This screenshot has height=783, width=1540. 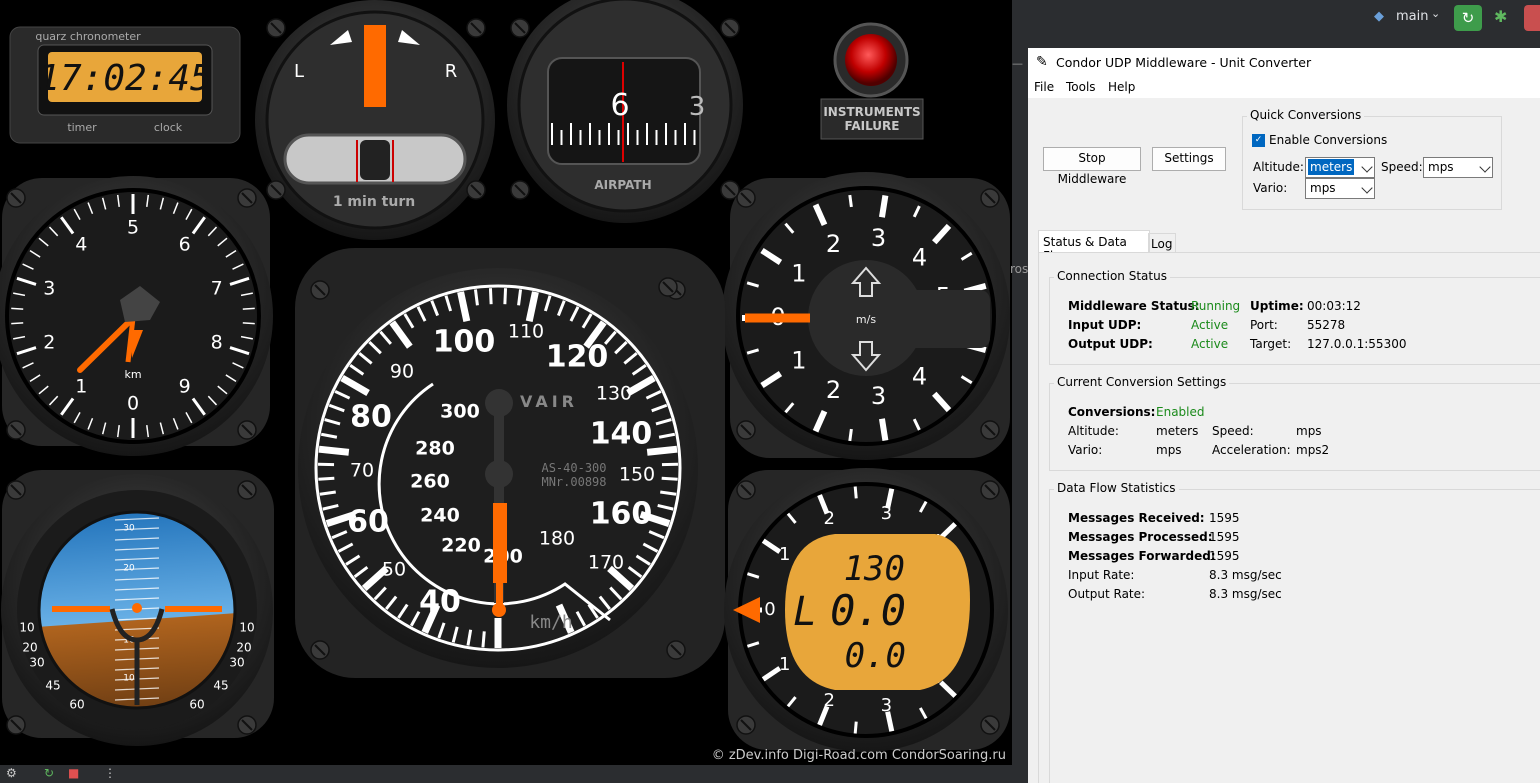 I want to click on altimeter-number: 2, so click(x=49, y=343).